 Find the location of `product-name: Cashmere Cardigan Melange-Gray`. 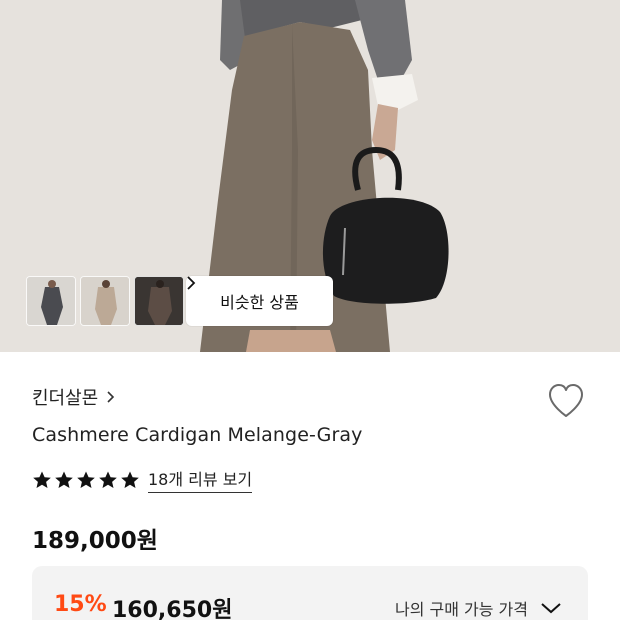

product-name: Cashmere Cardigan Melange-Gray is located at coordinates (197, 435).